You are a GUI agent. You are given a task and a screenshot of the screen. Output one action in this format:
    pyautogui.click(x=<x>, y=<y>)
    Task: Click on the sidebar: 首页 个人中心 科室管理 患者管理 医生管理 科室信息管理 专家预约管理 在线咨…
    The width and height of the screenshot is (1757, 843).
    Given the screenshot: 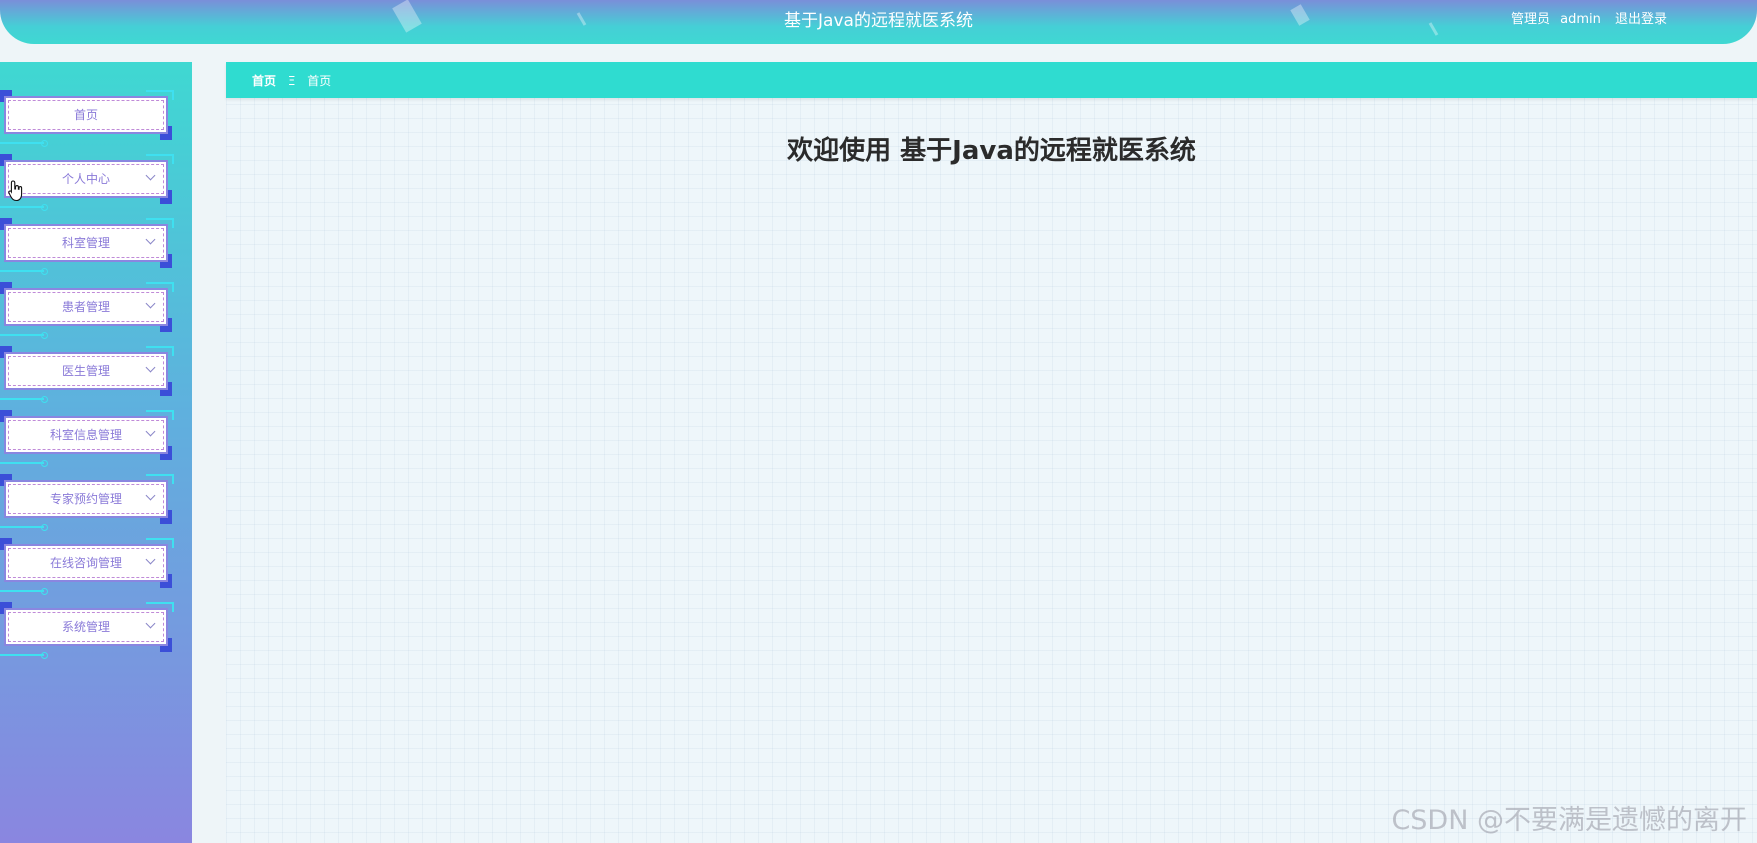 What is the action you would take?
    pyautogui.click(x=96, y=452)
    